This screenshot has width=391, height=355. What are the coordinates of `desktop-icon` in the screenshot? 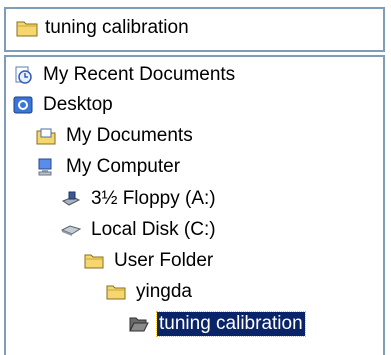 It's located at (23, 105).